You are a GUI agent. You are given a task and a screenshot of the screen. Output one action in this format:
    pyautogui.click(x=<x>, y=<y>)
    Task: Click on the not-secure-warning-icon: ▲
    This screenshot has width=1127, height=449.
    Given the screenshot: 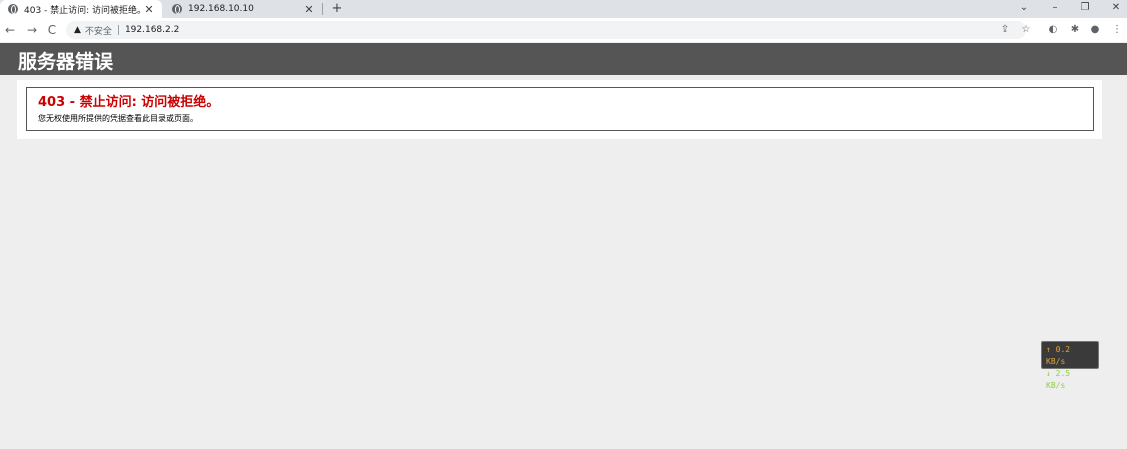 What is the action you would take?
    pyautogui.click(x=77, y=30)
    